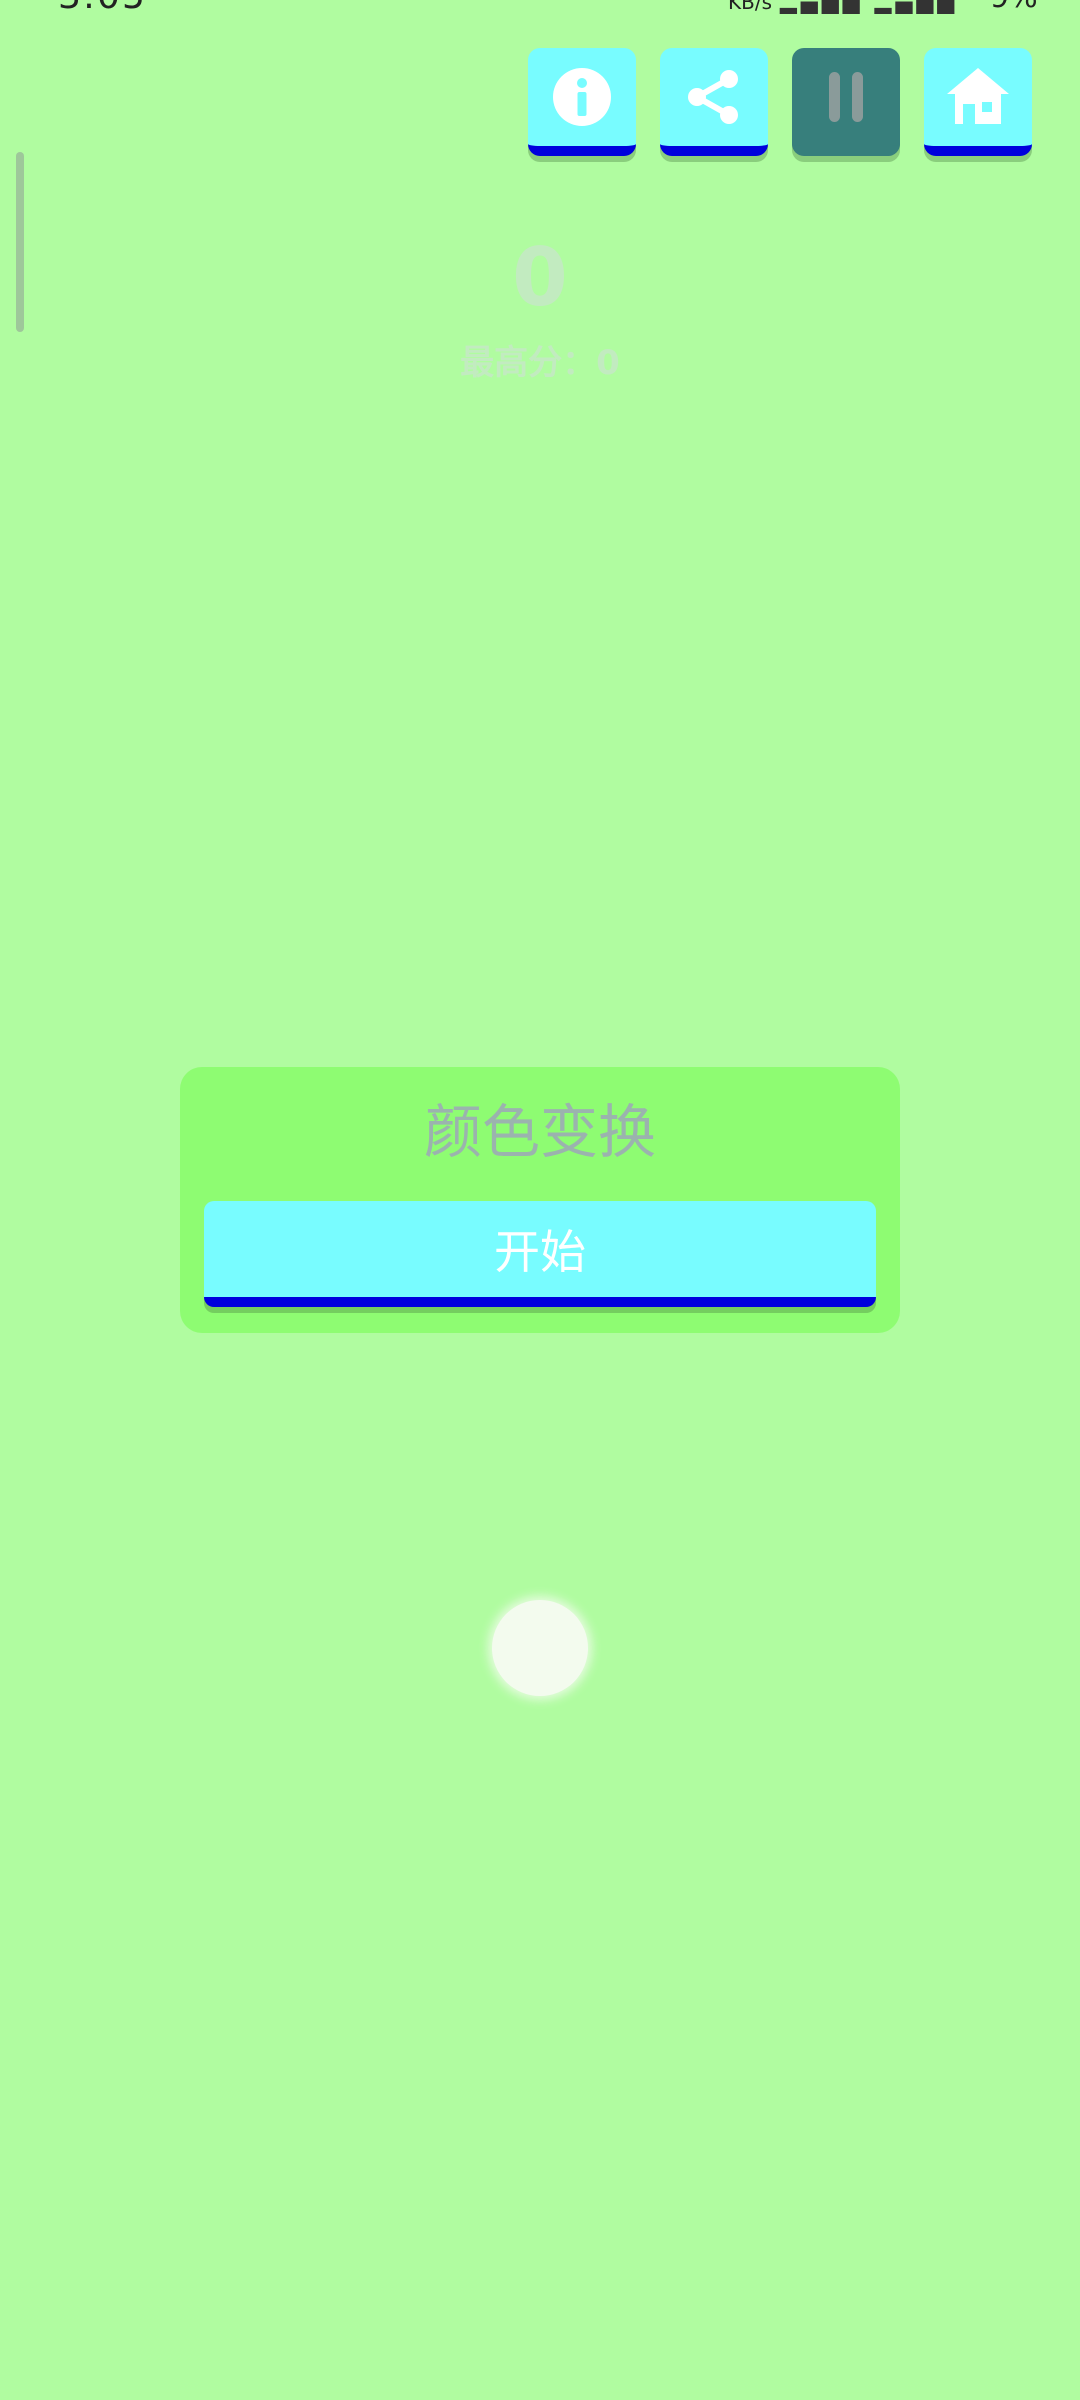 The image size is (1080, 2400). I want to click on game-title: 颜色变换, so click(539, 1132).